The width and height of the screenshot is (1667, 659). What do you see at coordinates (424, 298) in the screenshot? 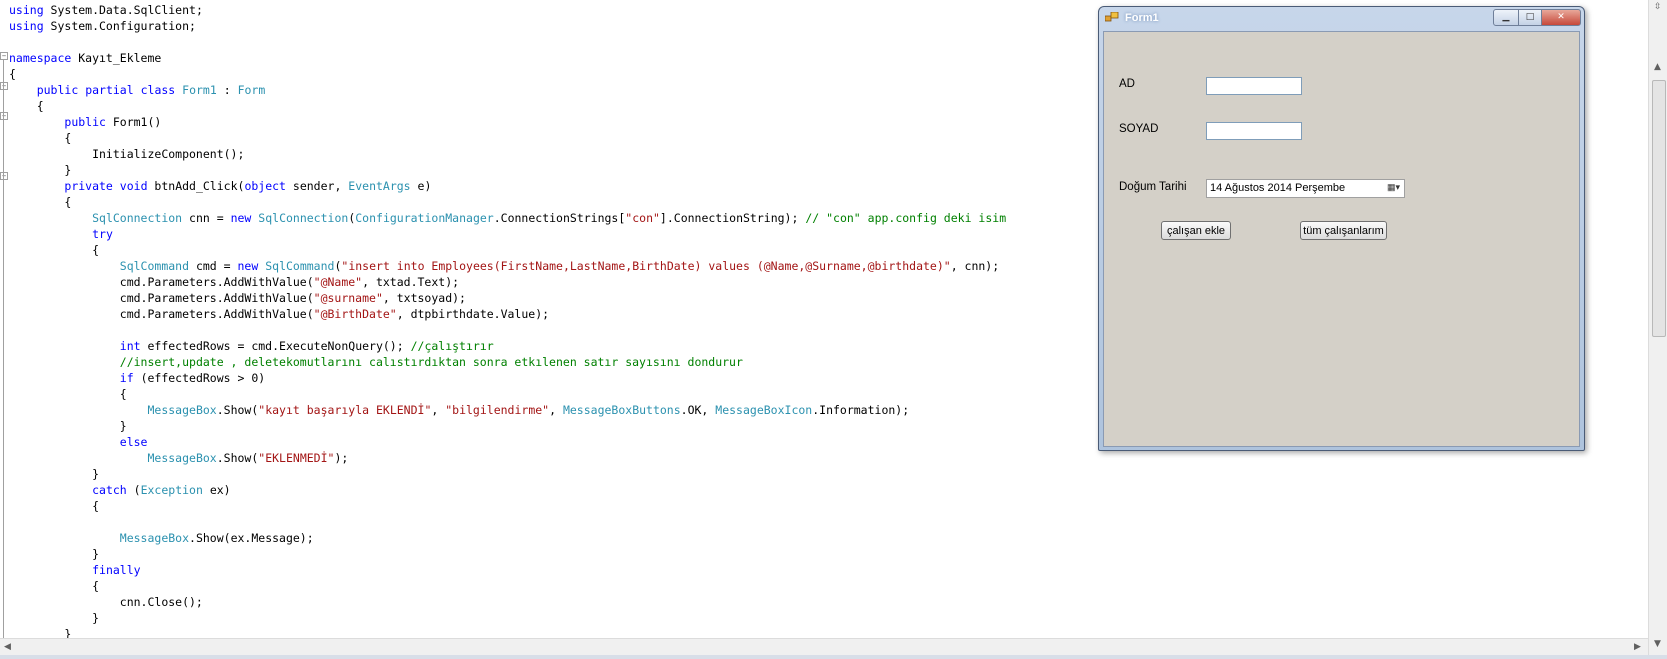
I see `code-token: , txtsoyad);` at bounding box center [424, 298].